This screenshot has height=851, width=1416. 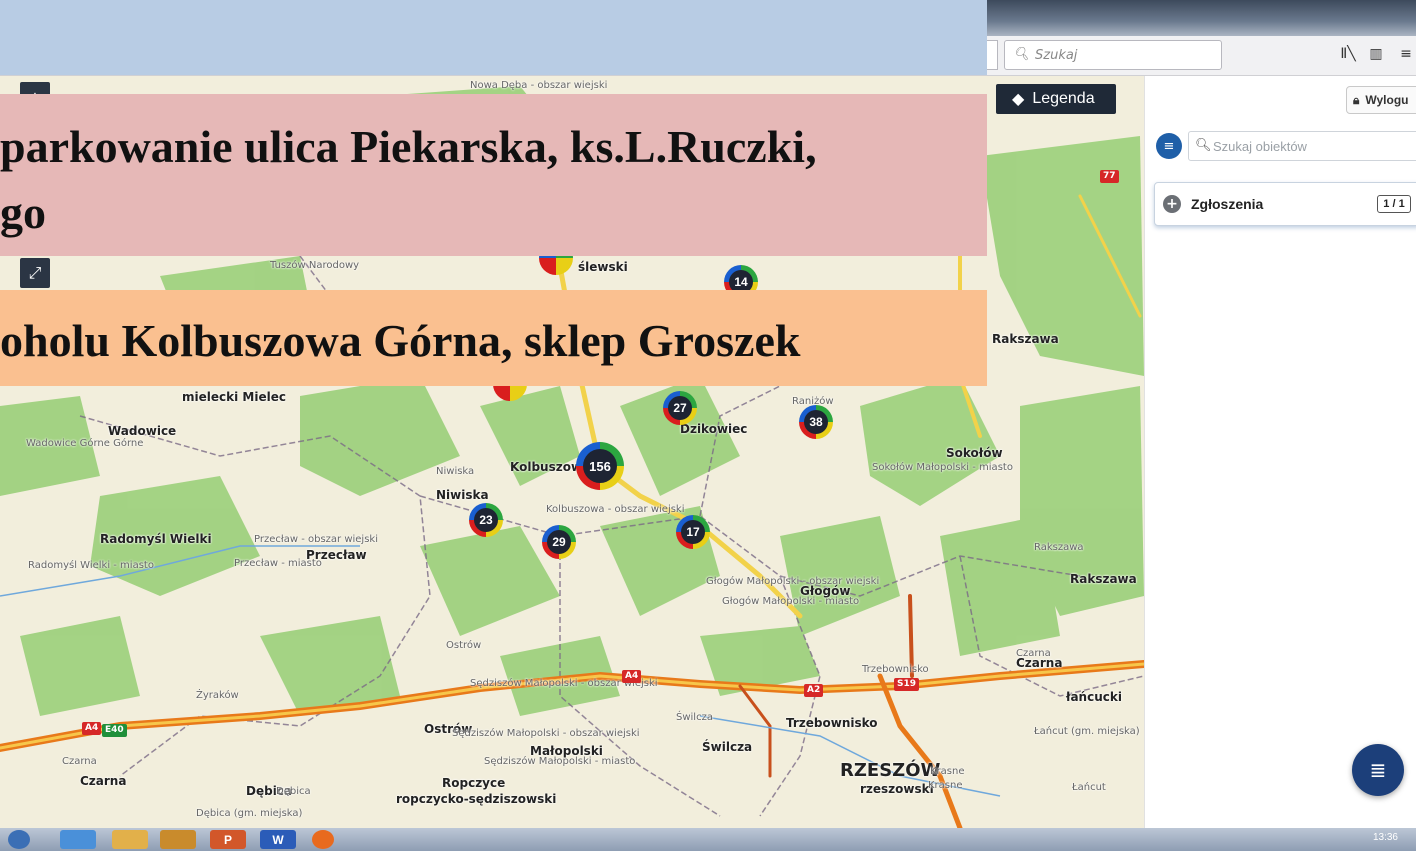 I want to click on filter-icon: ≣, so click(x=1378, y=770).